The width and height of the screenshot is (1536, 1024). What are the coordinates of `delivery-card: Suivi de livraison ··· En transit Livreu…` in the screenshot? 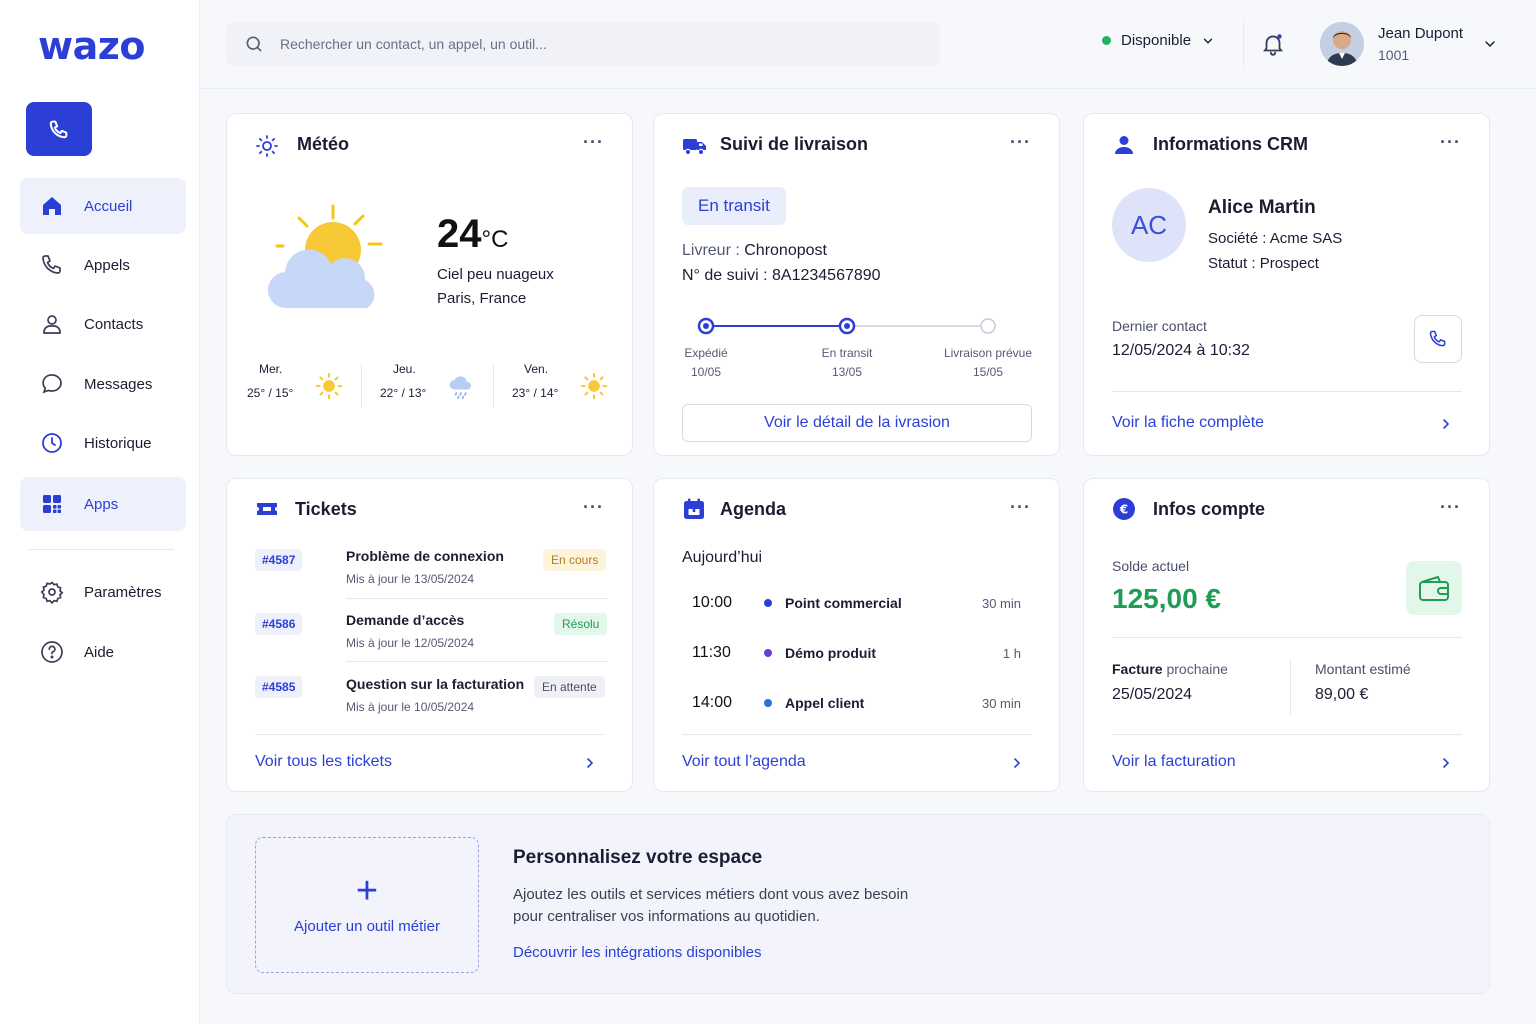 It's located at (856, 284).